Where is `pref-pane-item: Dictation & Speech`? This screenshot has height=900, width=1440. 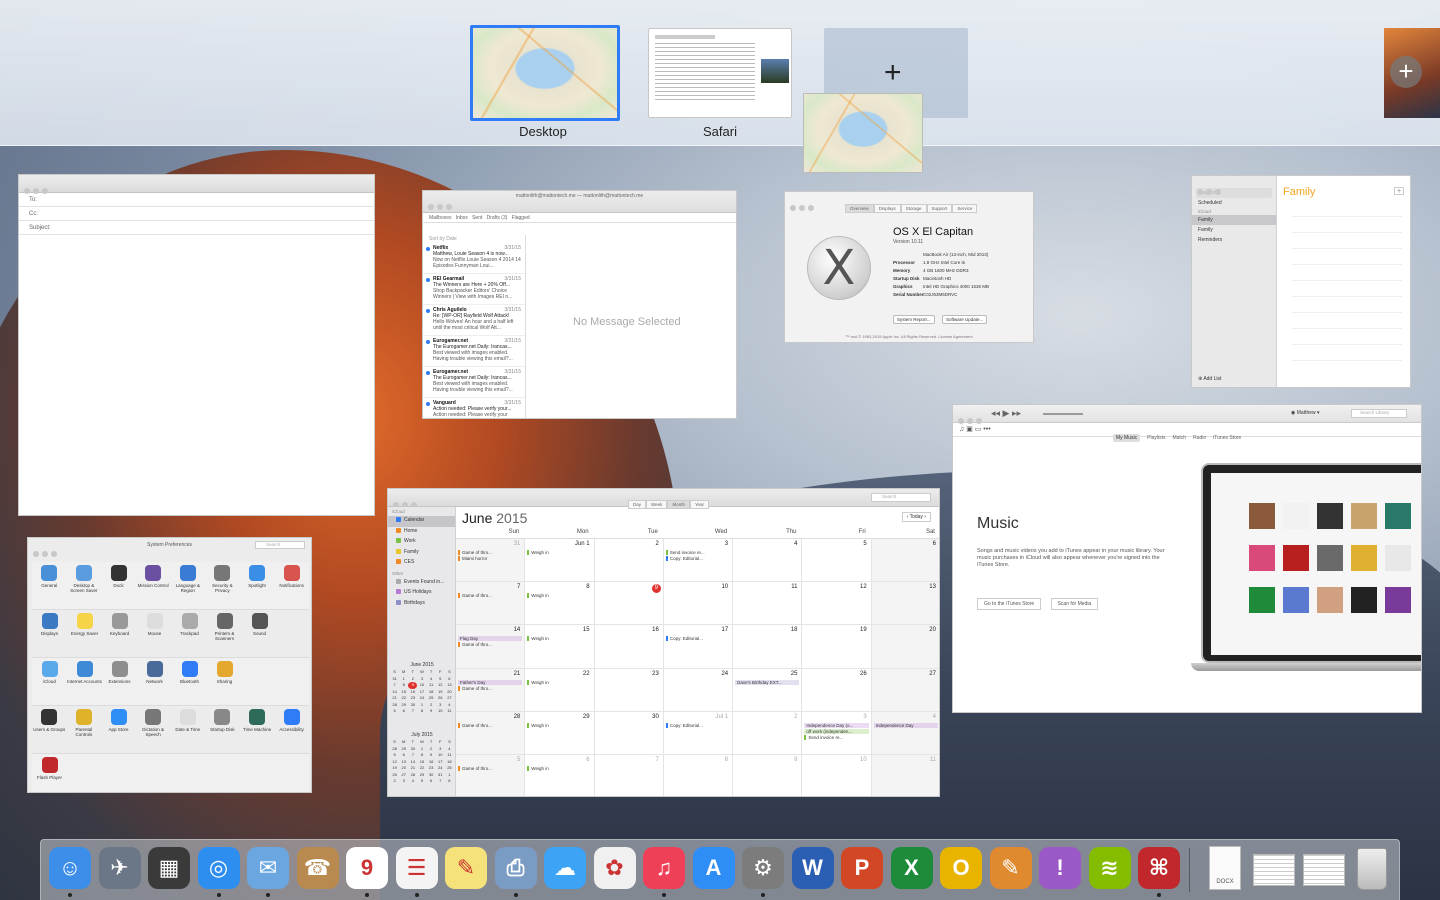
pref-pane-item: Dictation & Speech is located at coordinates (153, 729).